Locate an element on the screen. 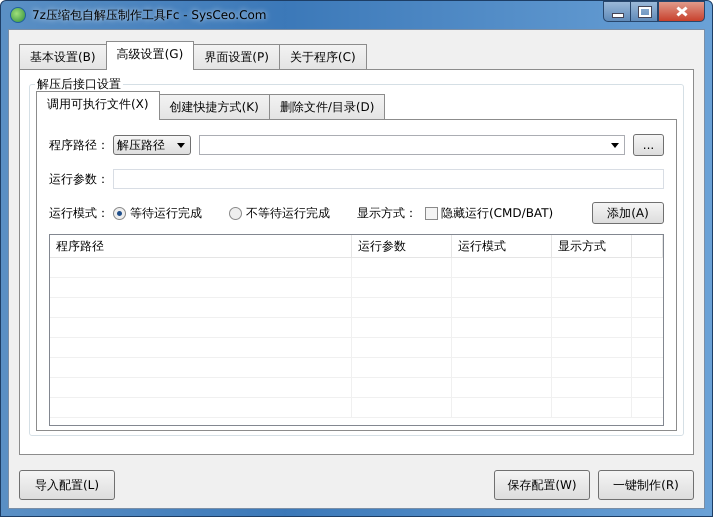 The width and height of the screenshot is (713, 517). app-icon is located at coordinates (18, 15).